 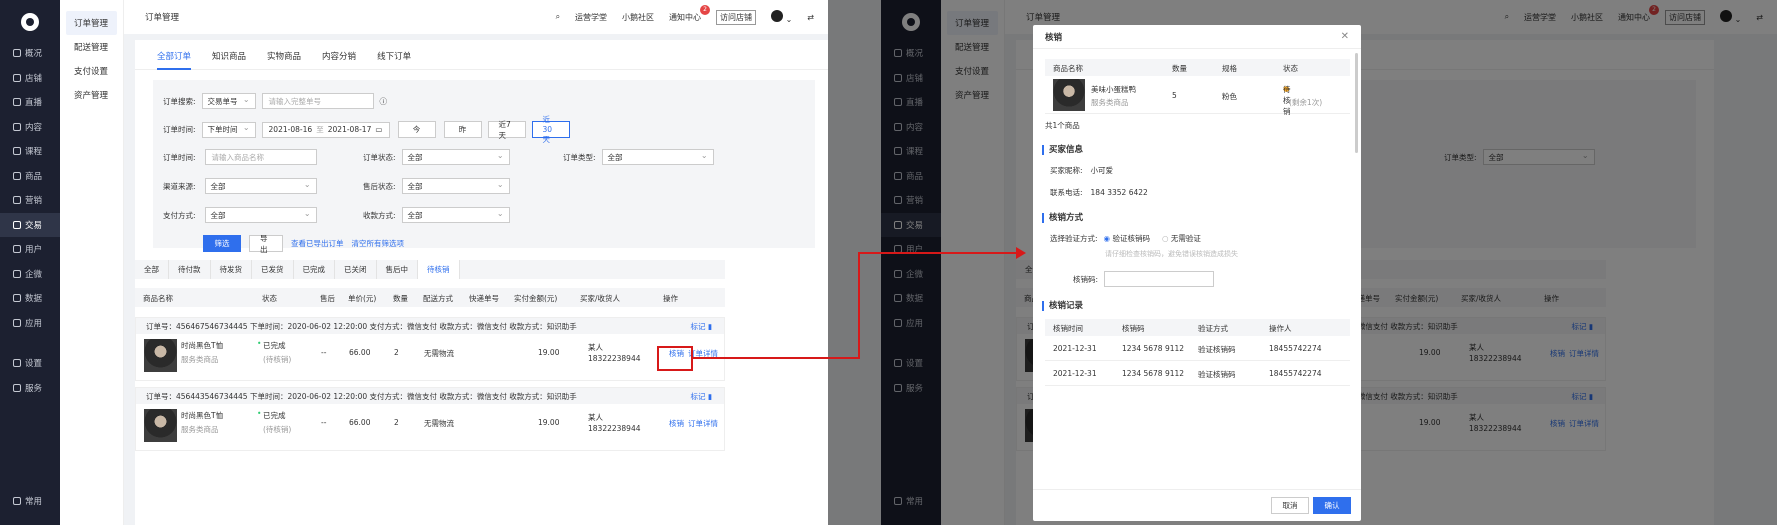 I want to click on quick-yesterday: 昨, so click(x=462, y=129).